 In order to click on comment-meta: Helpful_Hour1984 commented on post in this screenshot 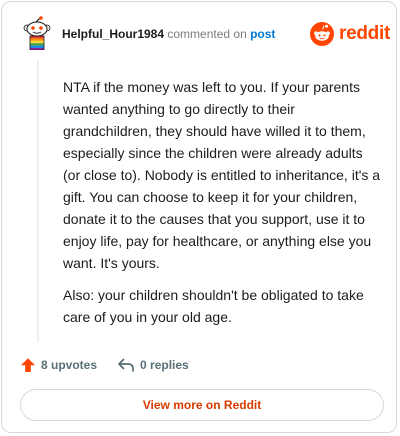, I will do `click(168, 34)`.